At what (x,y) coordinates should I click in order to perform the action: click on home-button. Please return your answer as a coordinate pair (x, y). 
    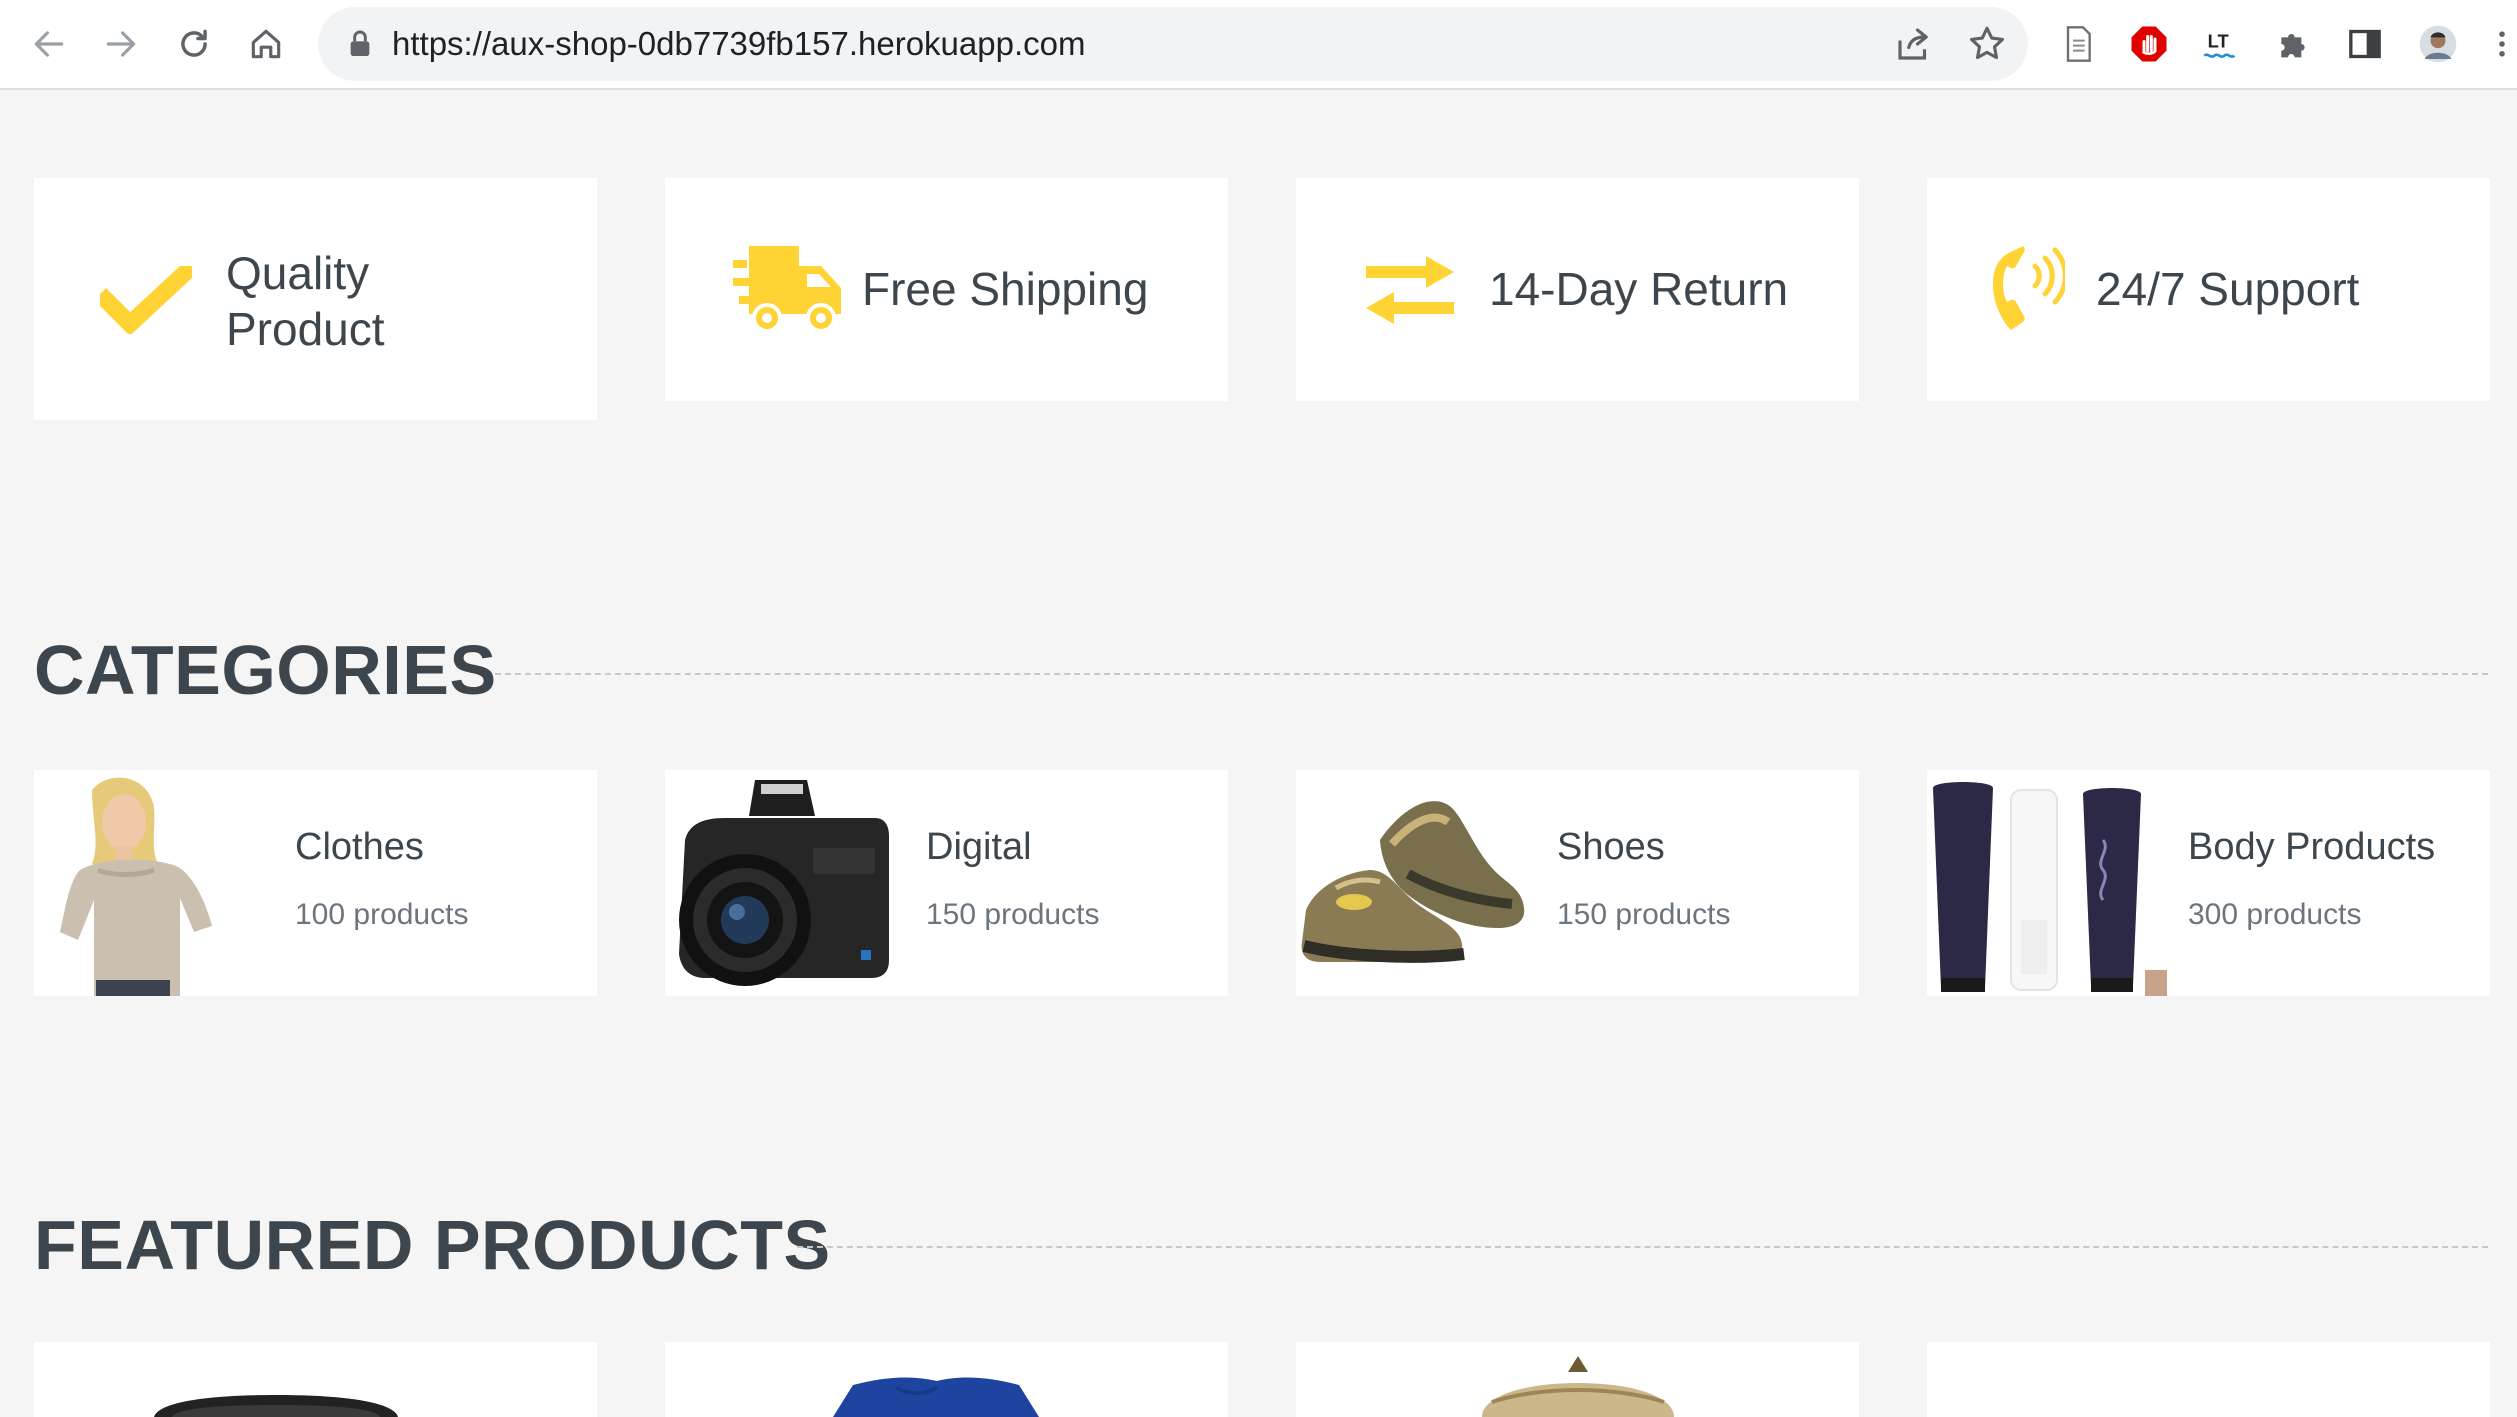
    Looking at the image, I should click on (266, 44).